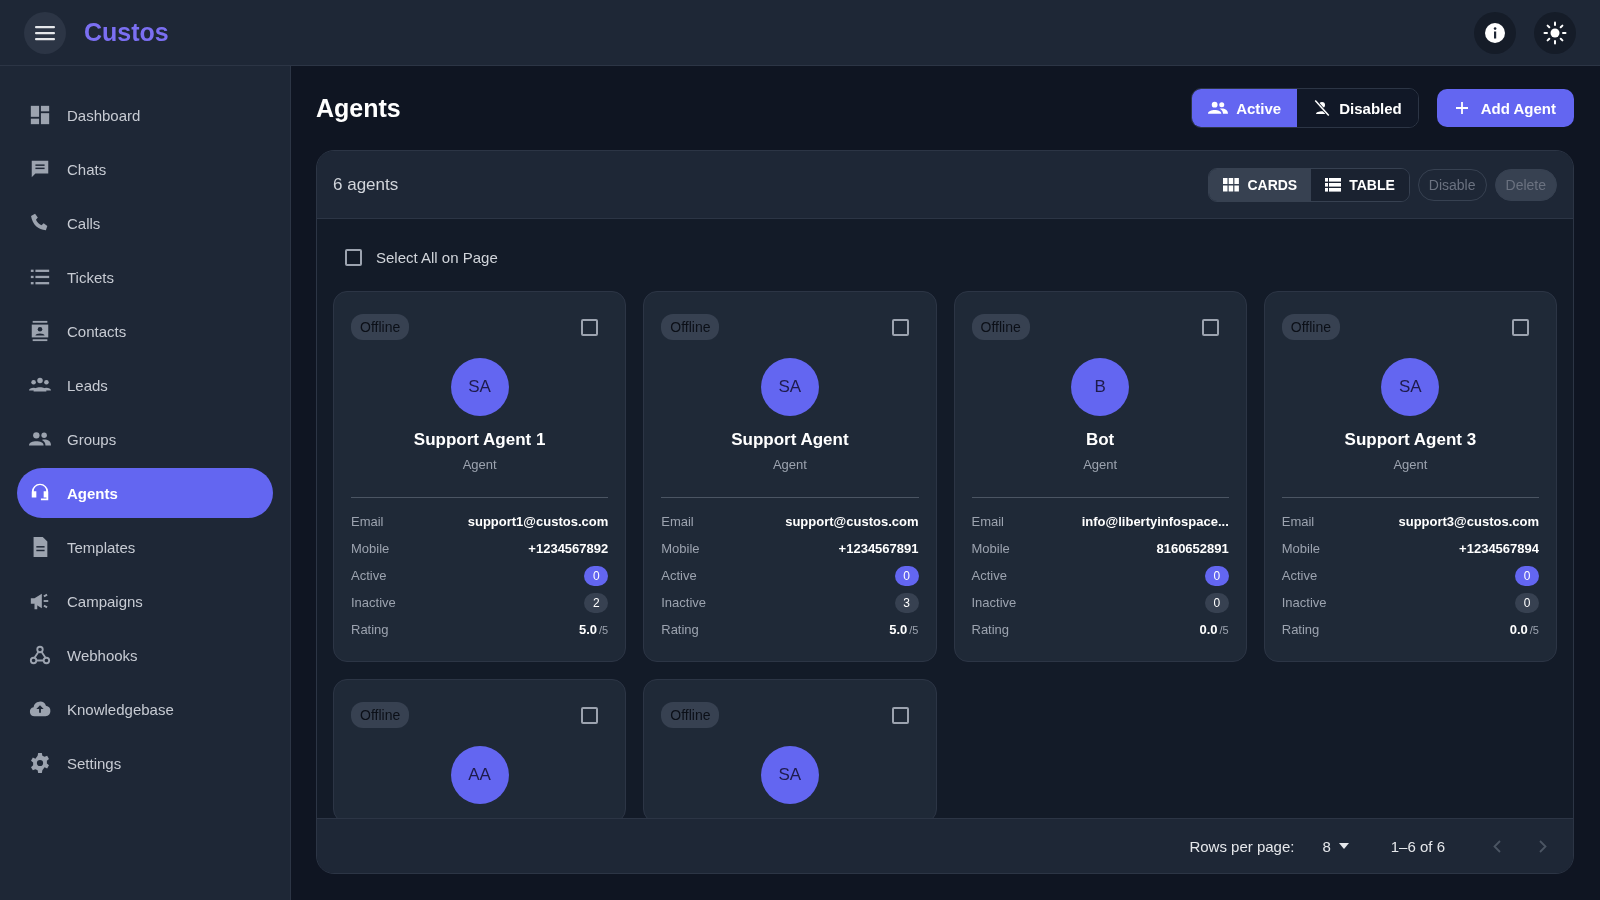 The width and height of the screenshot is (1600, 900). I want to click on sidebar-item: Calls, so click(145, 223).